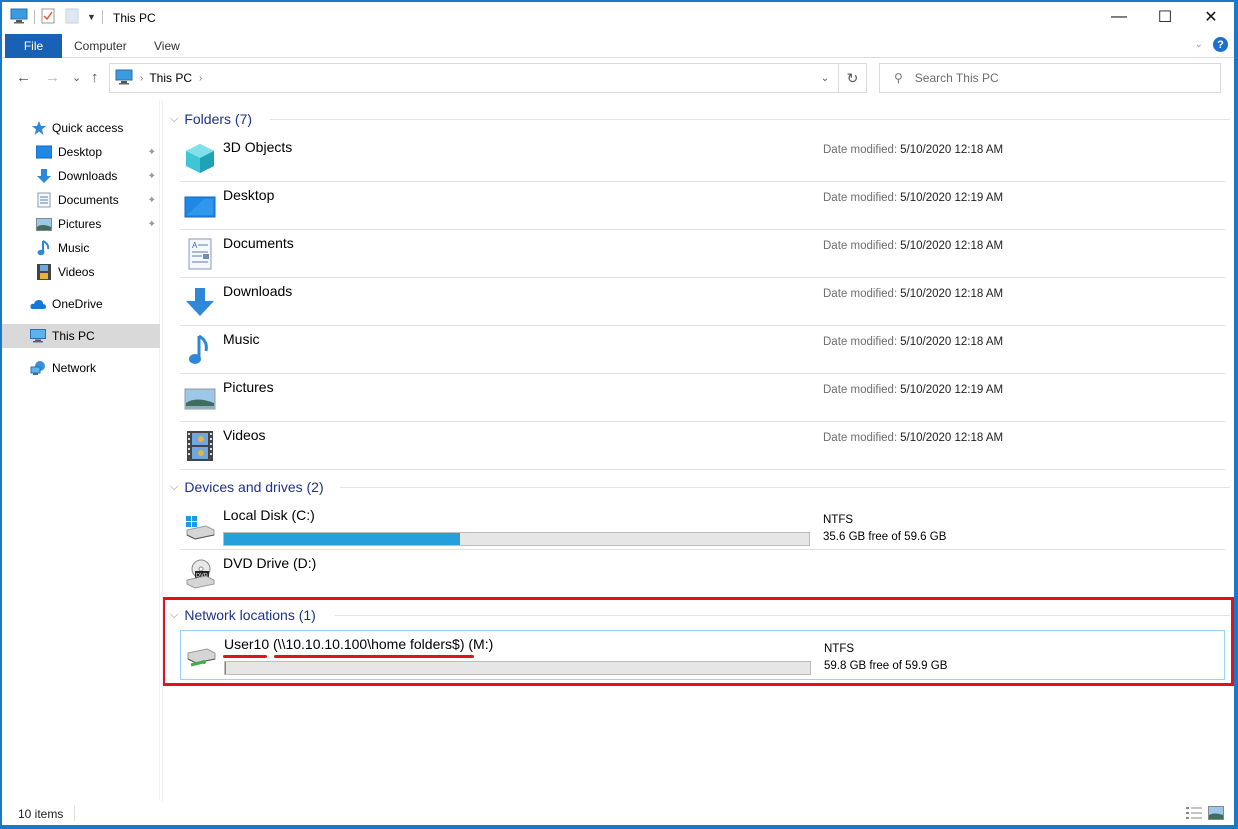 This screenshot has width=1238, height=829. What do you see at coordinates (77, 304) in the screenshot?
I see `sidebar-item-label: OneDrive` at bounding box center [77, 304].